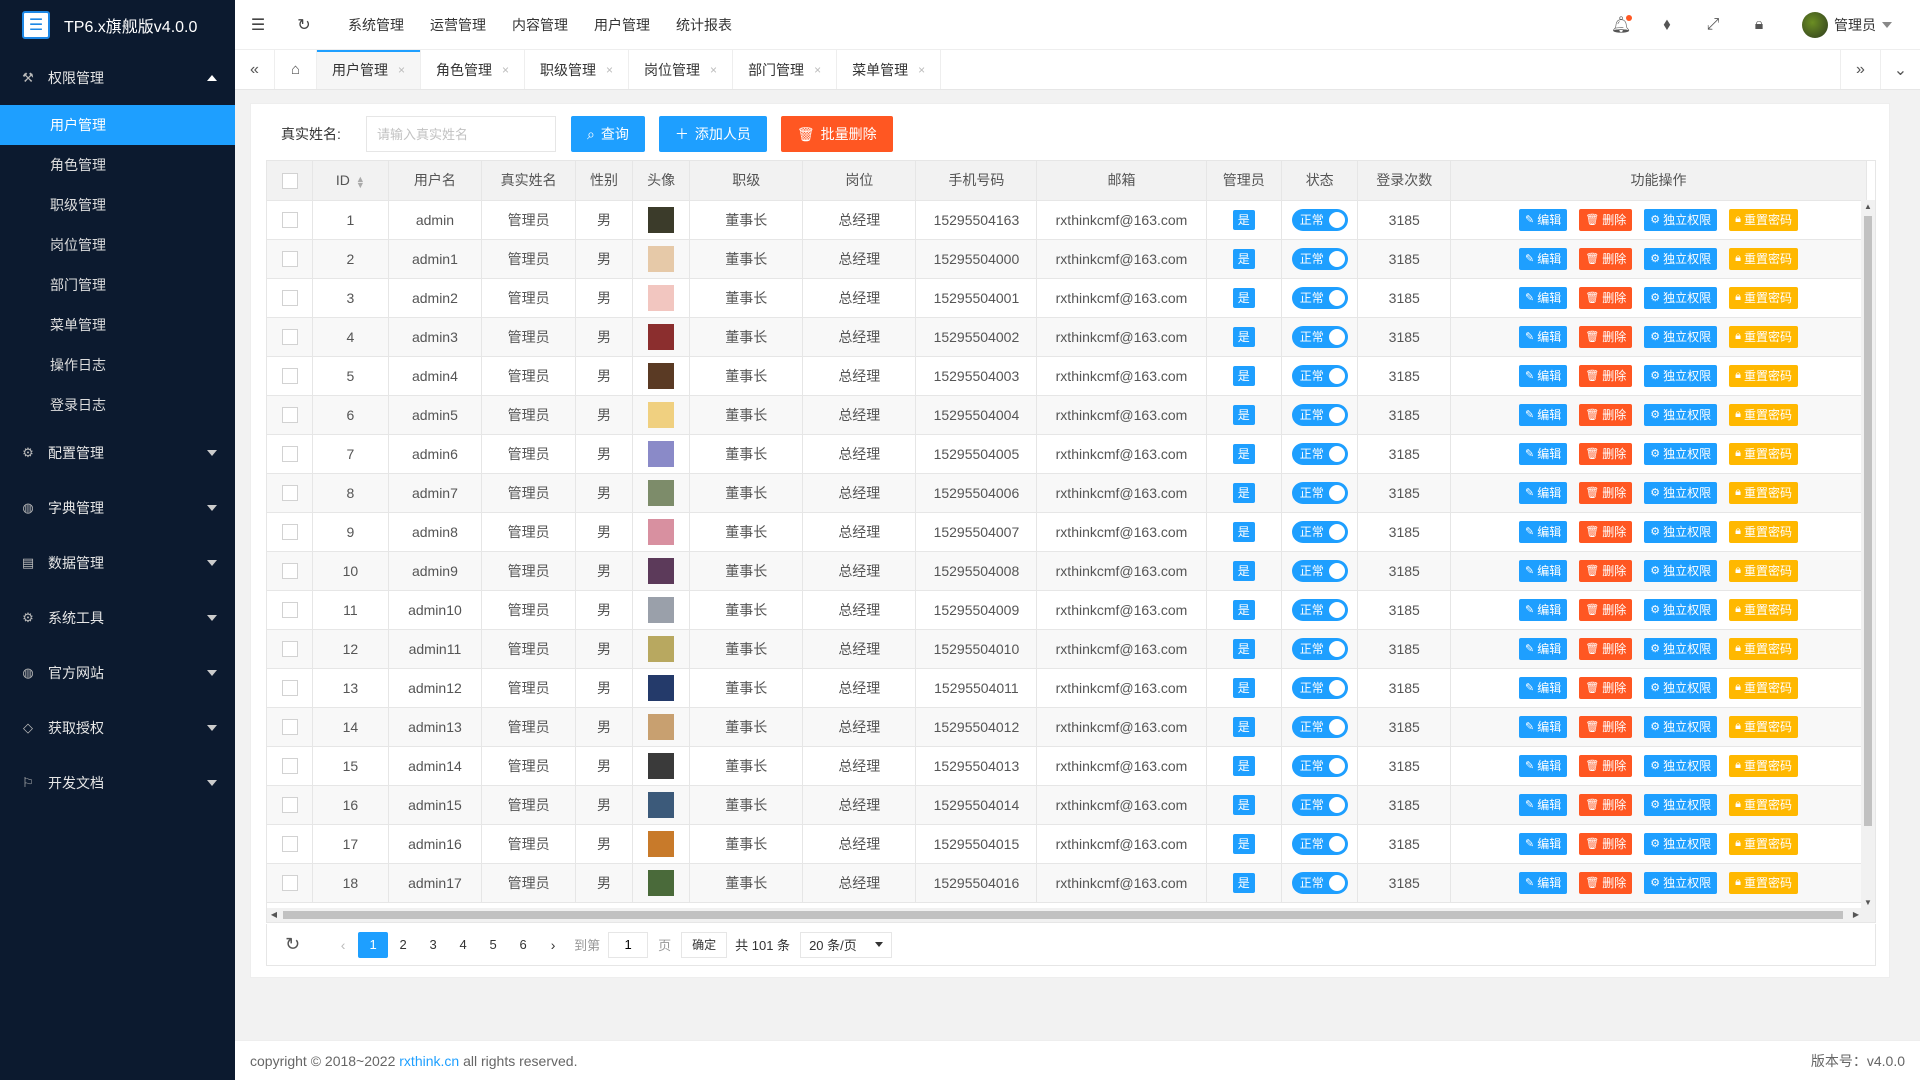  I want to click on sidebar-item: 职级管理, so click(117, 205).